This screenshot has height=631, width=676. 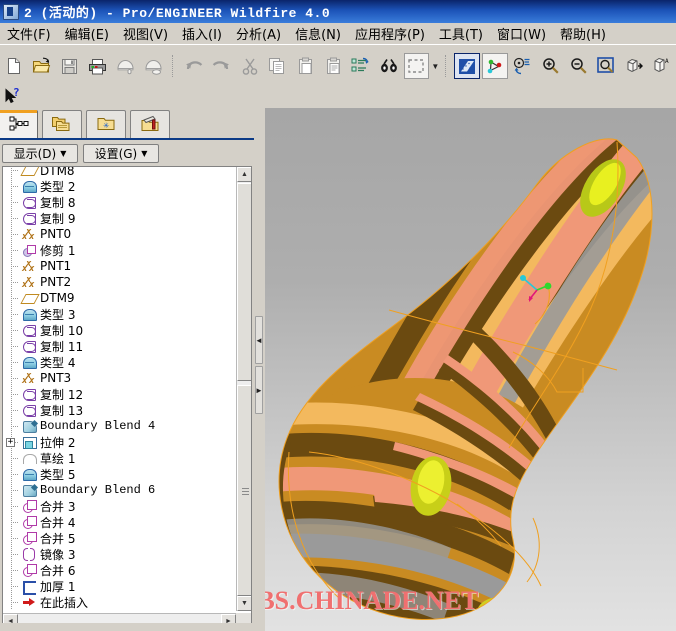 I want to click on zoom-out-icon, so click(x=579, y=66).